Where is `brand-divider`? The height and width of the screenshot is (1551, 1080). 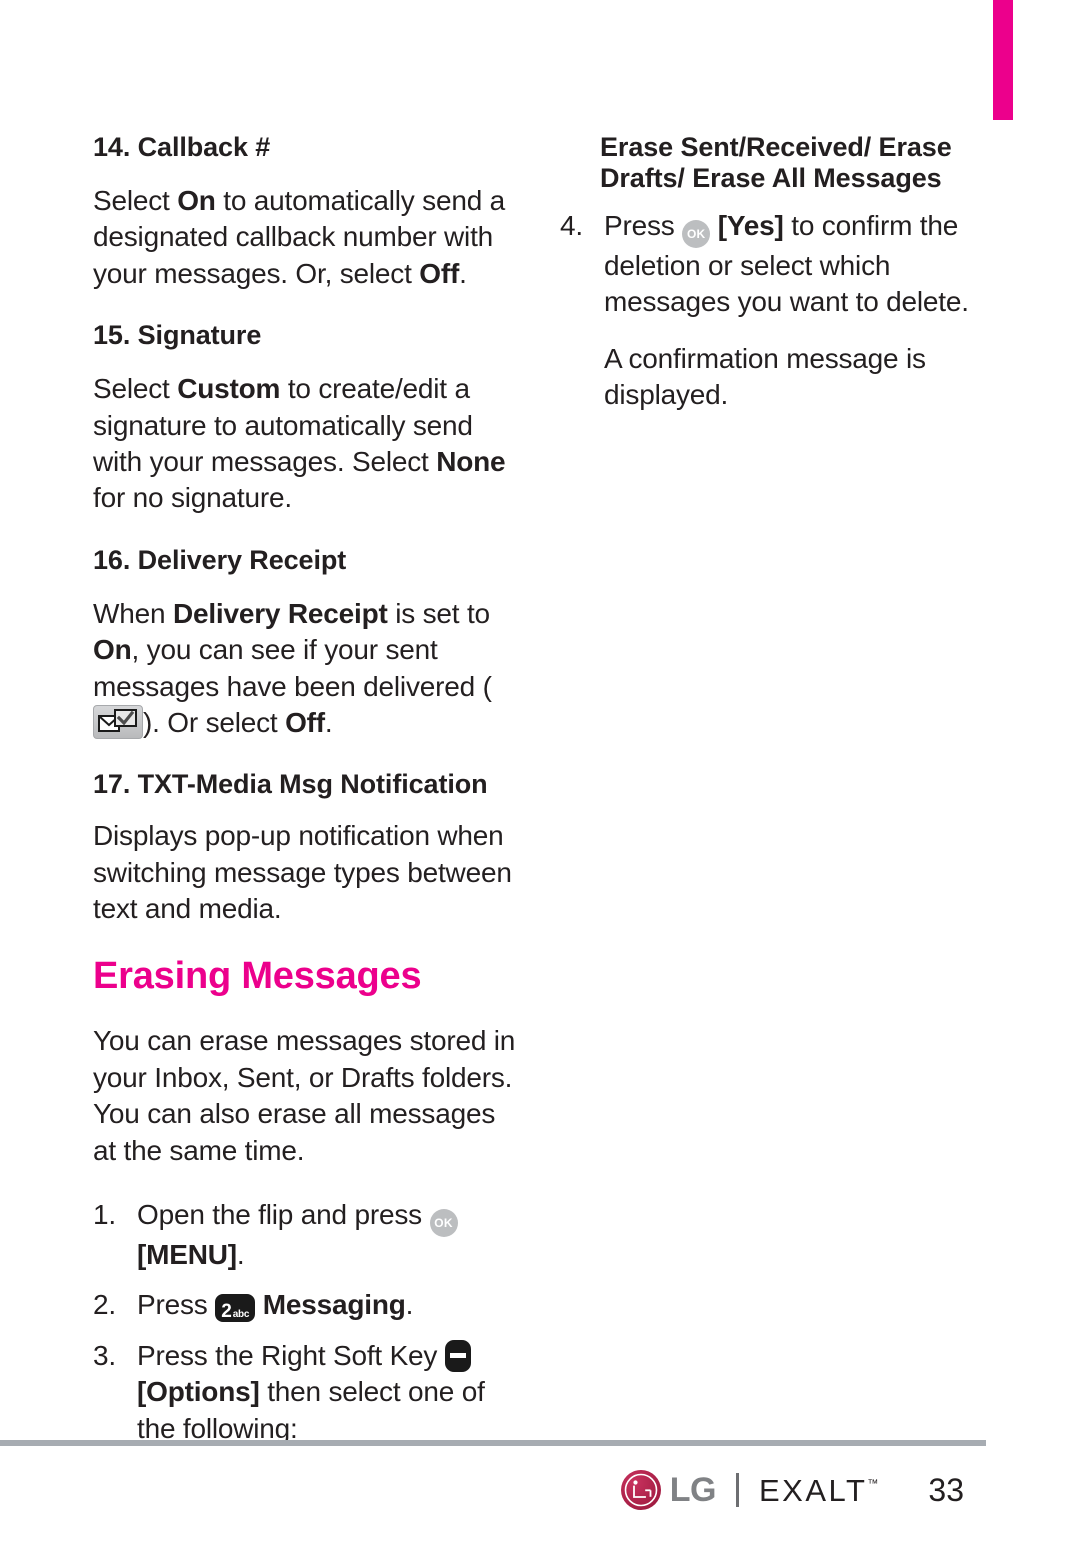
brand-divider is located at coordinates (737, 1490).